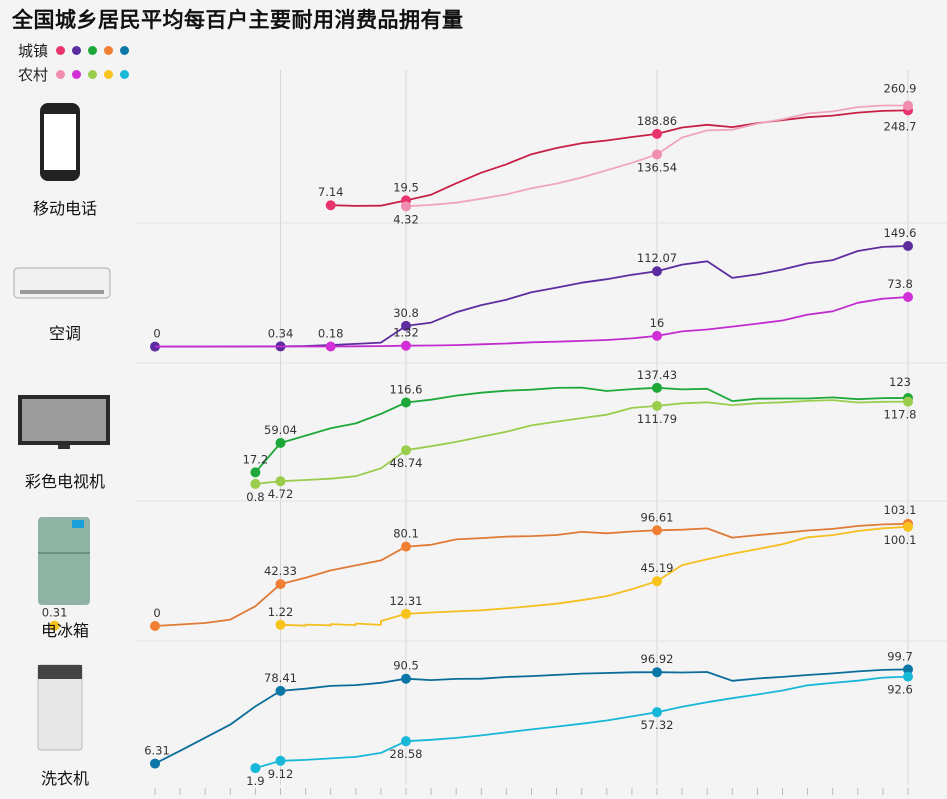  What do you see at coordinates (280, 624) in the screenshot?
I see `data-point-3-1-1995` at bounding box center [280, 624].